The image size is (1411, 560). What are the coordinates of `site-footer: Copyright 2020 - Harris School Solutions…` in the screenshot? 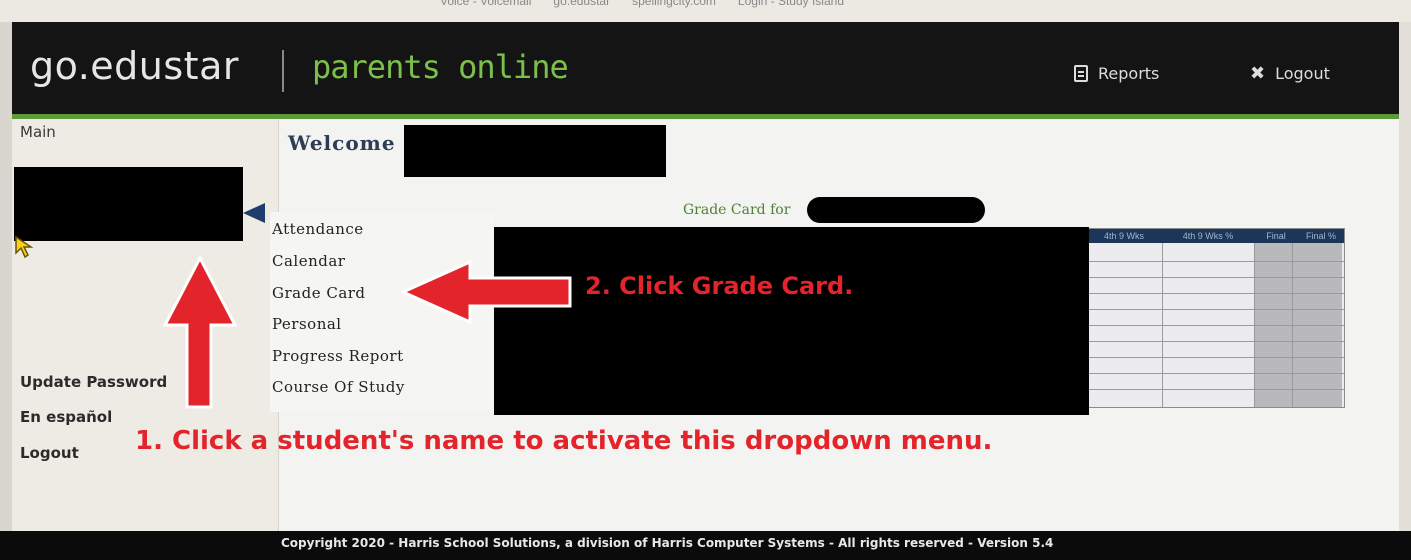 It's located at (705, 545).